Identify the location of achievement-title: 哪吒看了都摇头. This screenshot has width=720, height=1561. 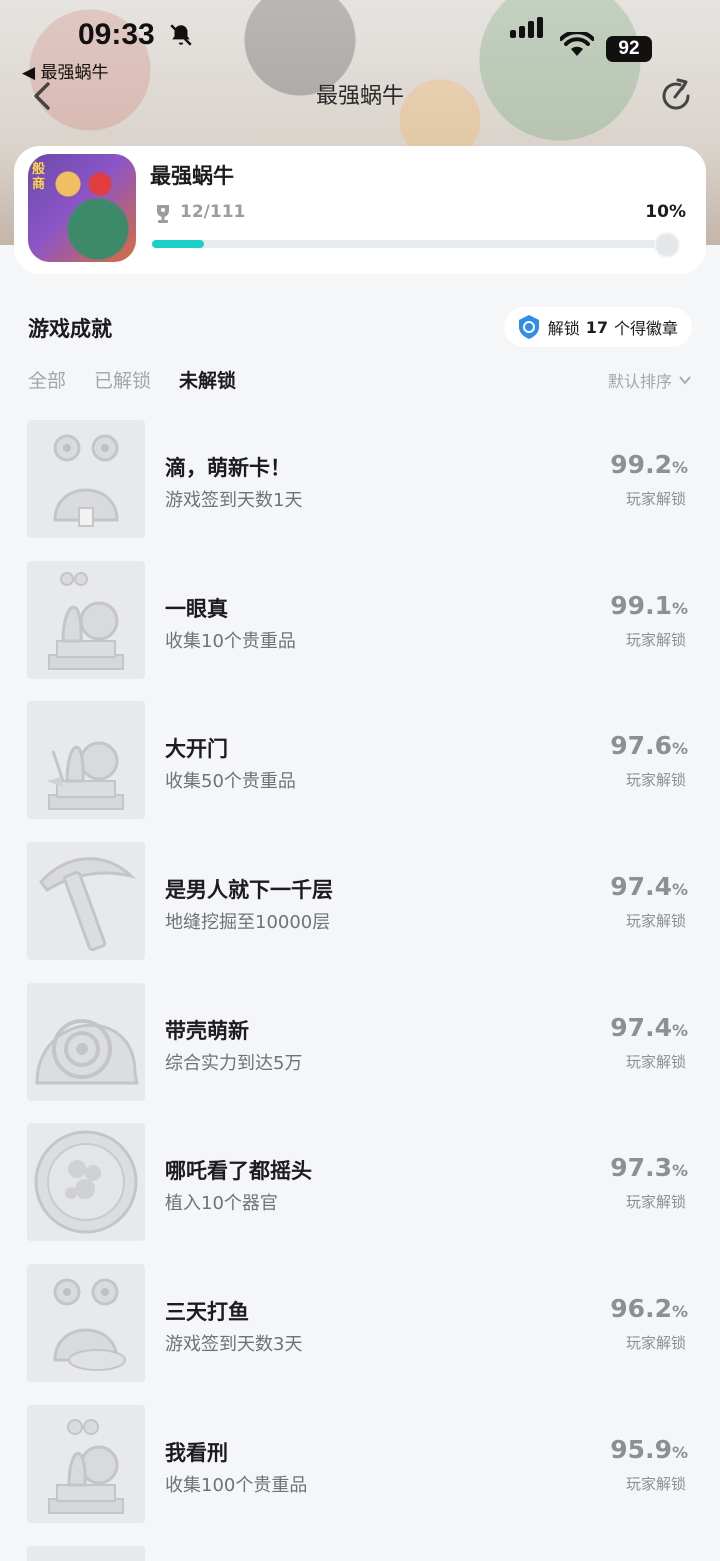
(238, 1171).